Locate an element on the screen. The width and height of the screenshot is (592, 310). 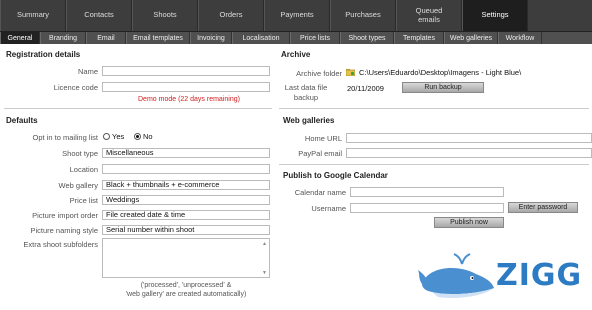
subfolders-label: Extra shoot subfolders is located at coordinates (60, 244).